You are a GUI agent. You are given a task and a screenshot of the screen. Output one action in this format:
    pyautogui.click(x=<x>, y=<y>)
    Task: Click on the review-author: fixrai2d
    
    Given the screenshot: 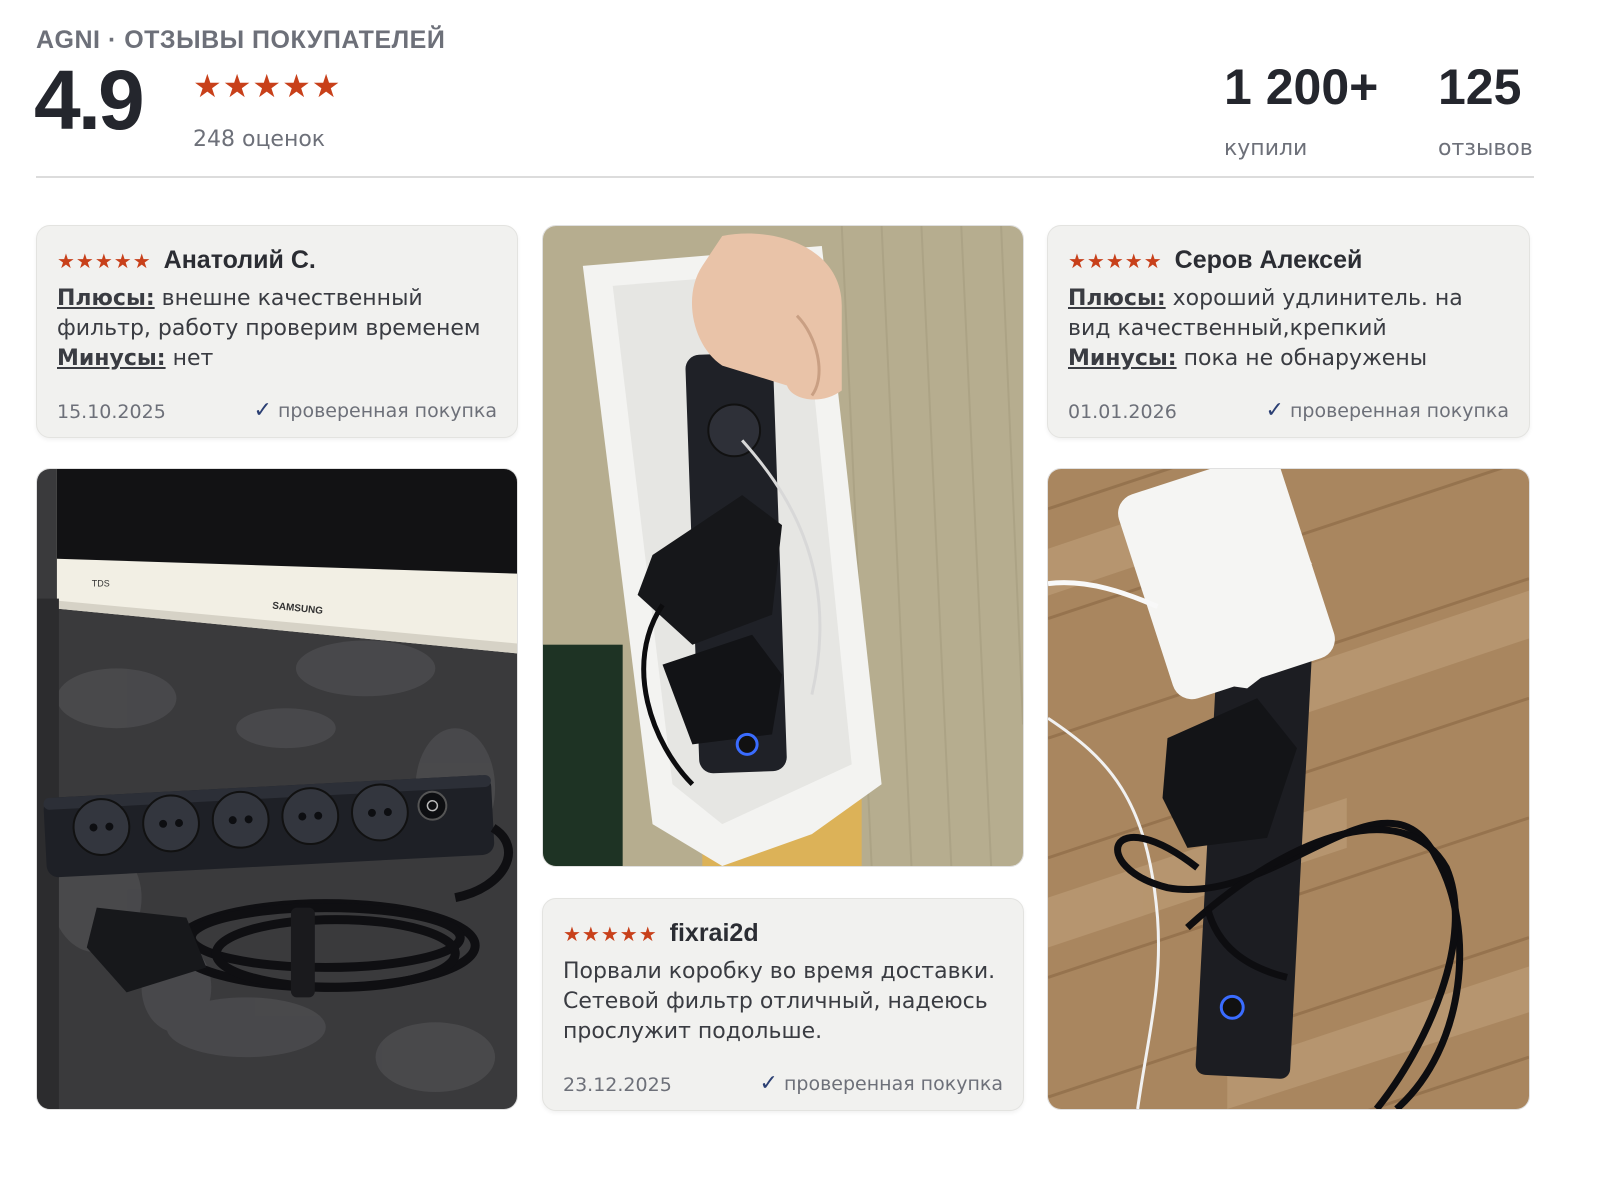 What is the action you would take?
    pyautogui.click(x=714, y=933)
    